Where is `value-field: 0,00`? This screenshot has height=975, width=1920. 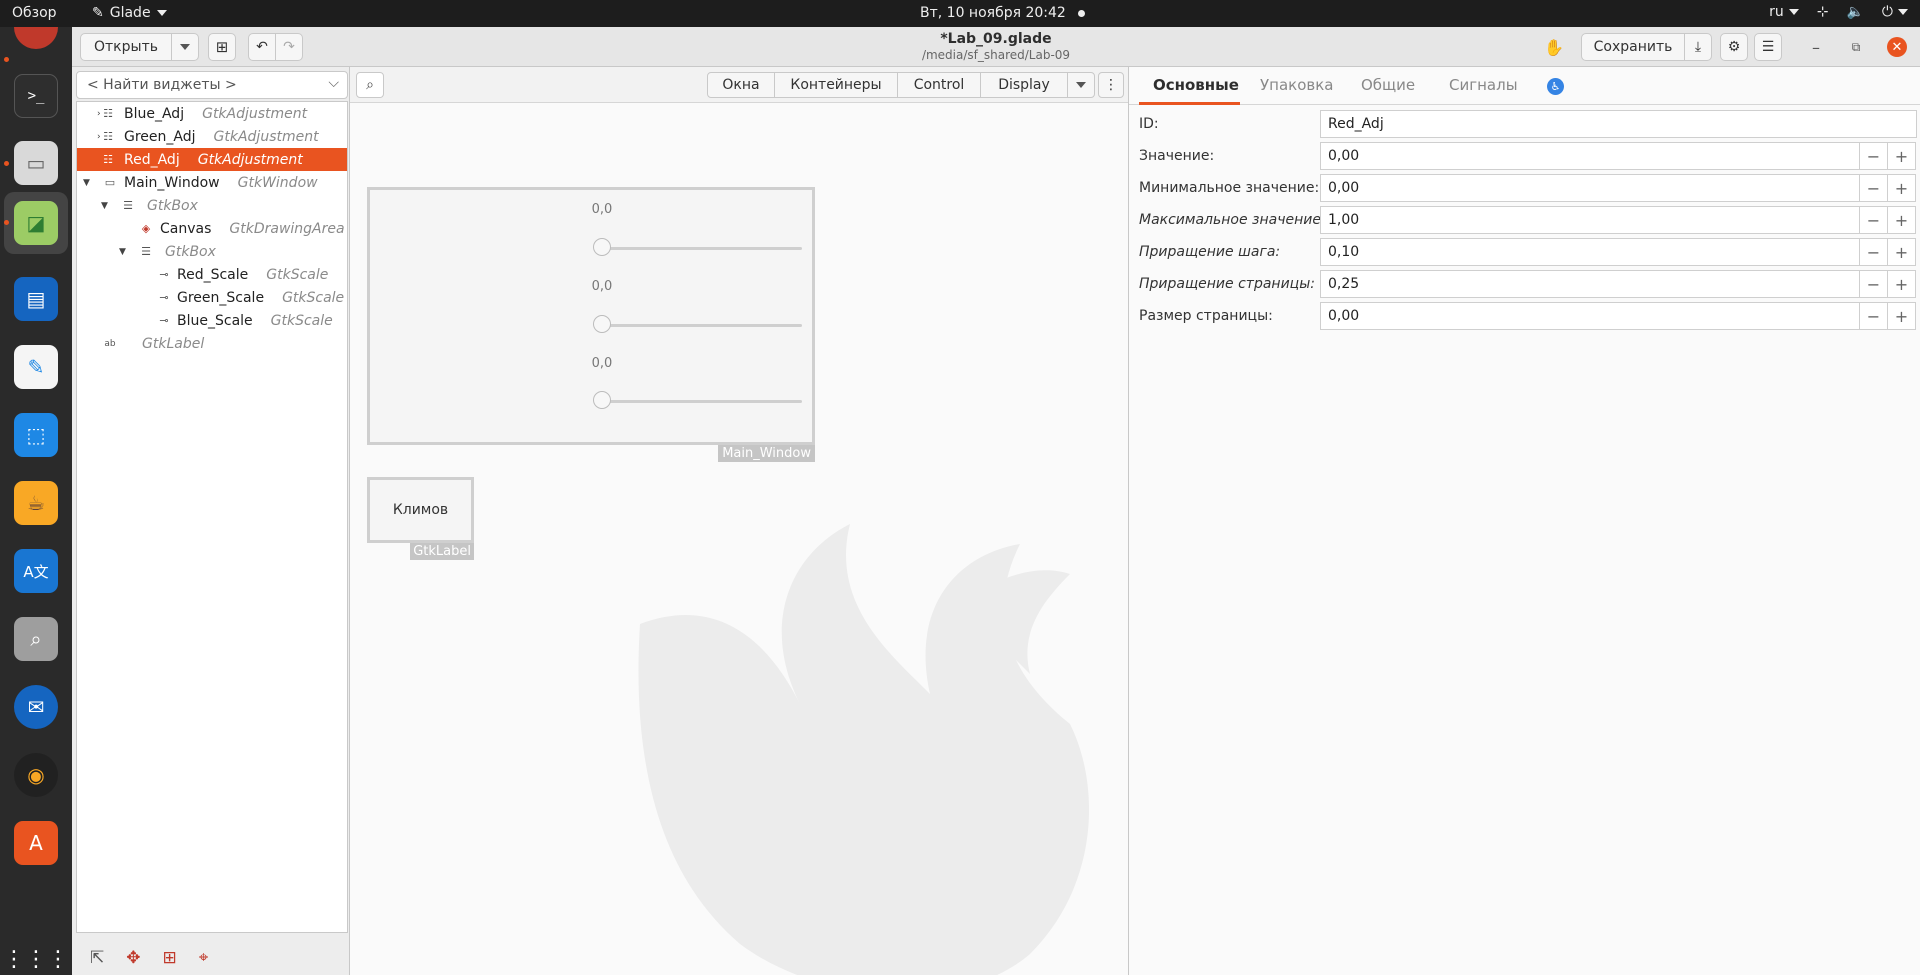
value-field: 0,00 is located at coordinates (1590, 156).